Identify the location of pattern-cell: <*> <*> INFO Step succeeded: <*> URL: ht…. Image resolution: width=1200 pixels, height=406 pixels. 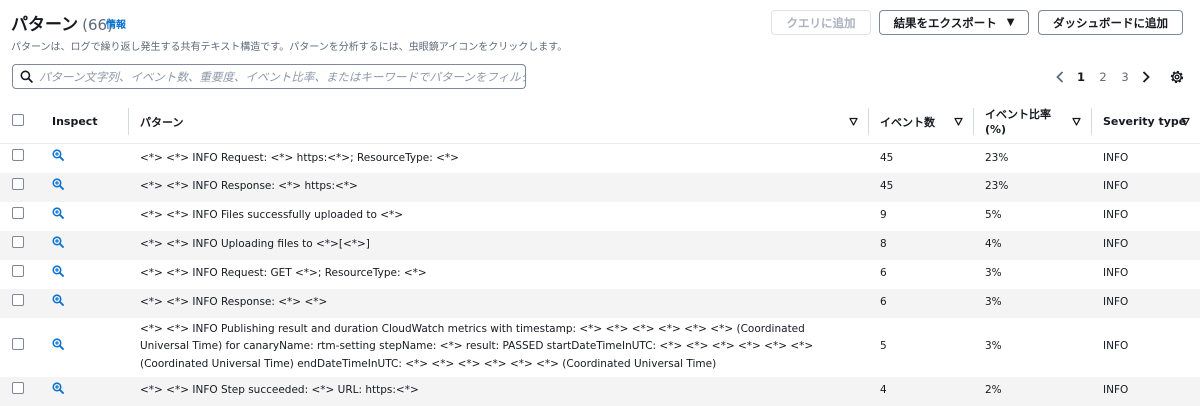
(498, 391).